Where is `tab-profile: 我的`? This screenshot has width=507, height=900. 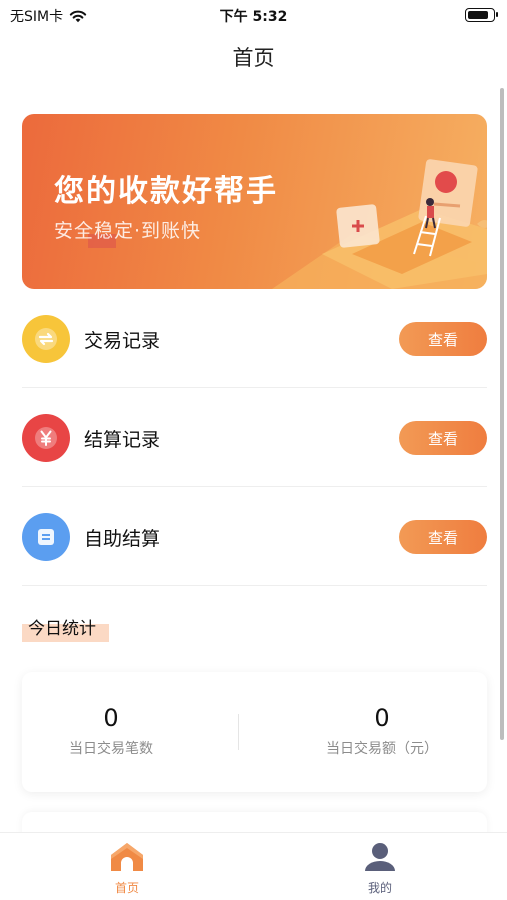 tab-profile: 我的 is located at coordinates (380, 868).